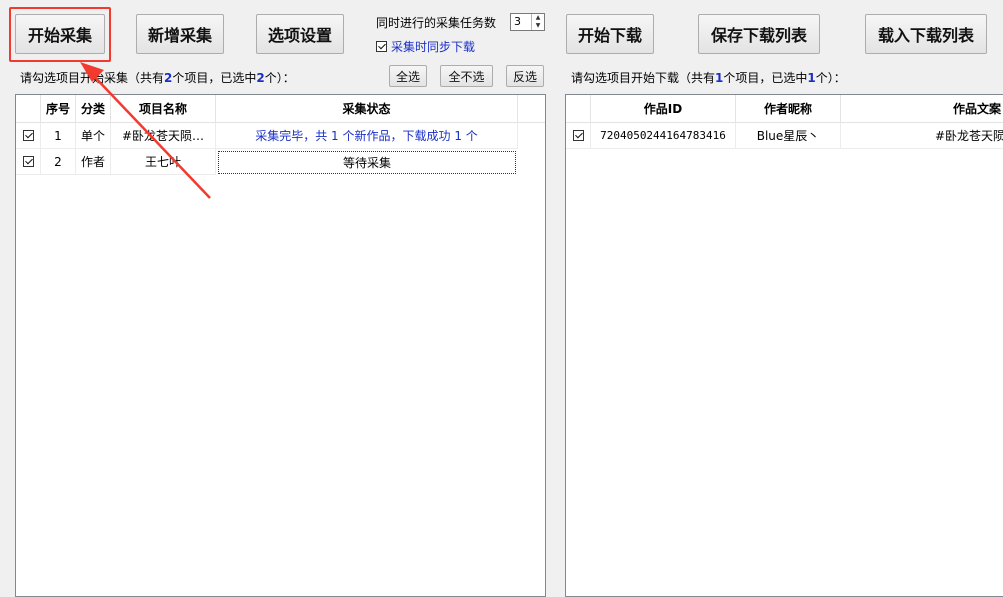  What do you see at coordinates (926, 34) in the screenshot?
I see `load-list-button: 载入下载列表` at bounding box center [926, 34].